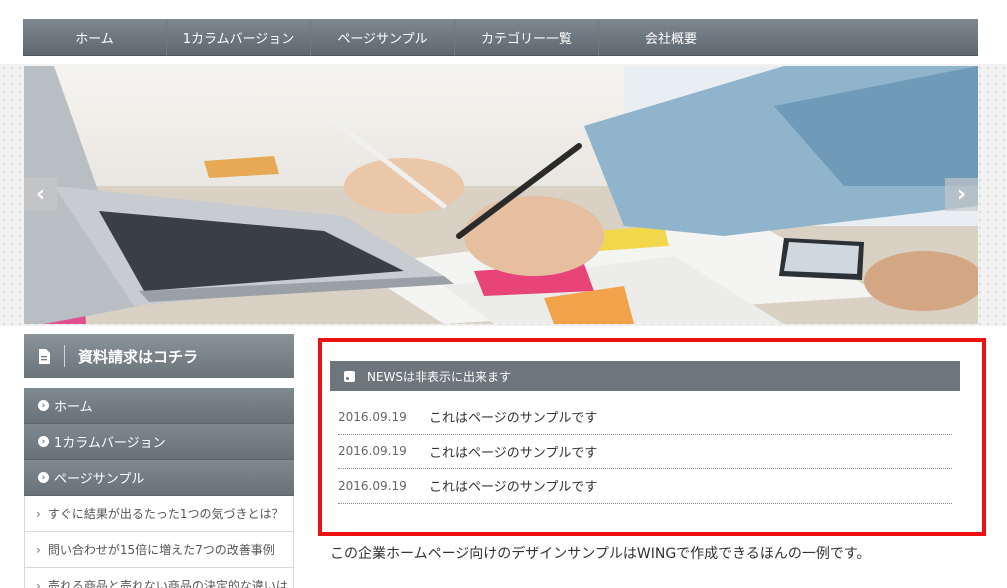  Describe the element at coordinates (95, 37) in the screenshot. I see `nav-item-home: ホーム` at that location.